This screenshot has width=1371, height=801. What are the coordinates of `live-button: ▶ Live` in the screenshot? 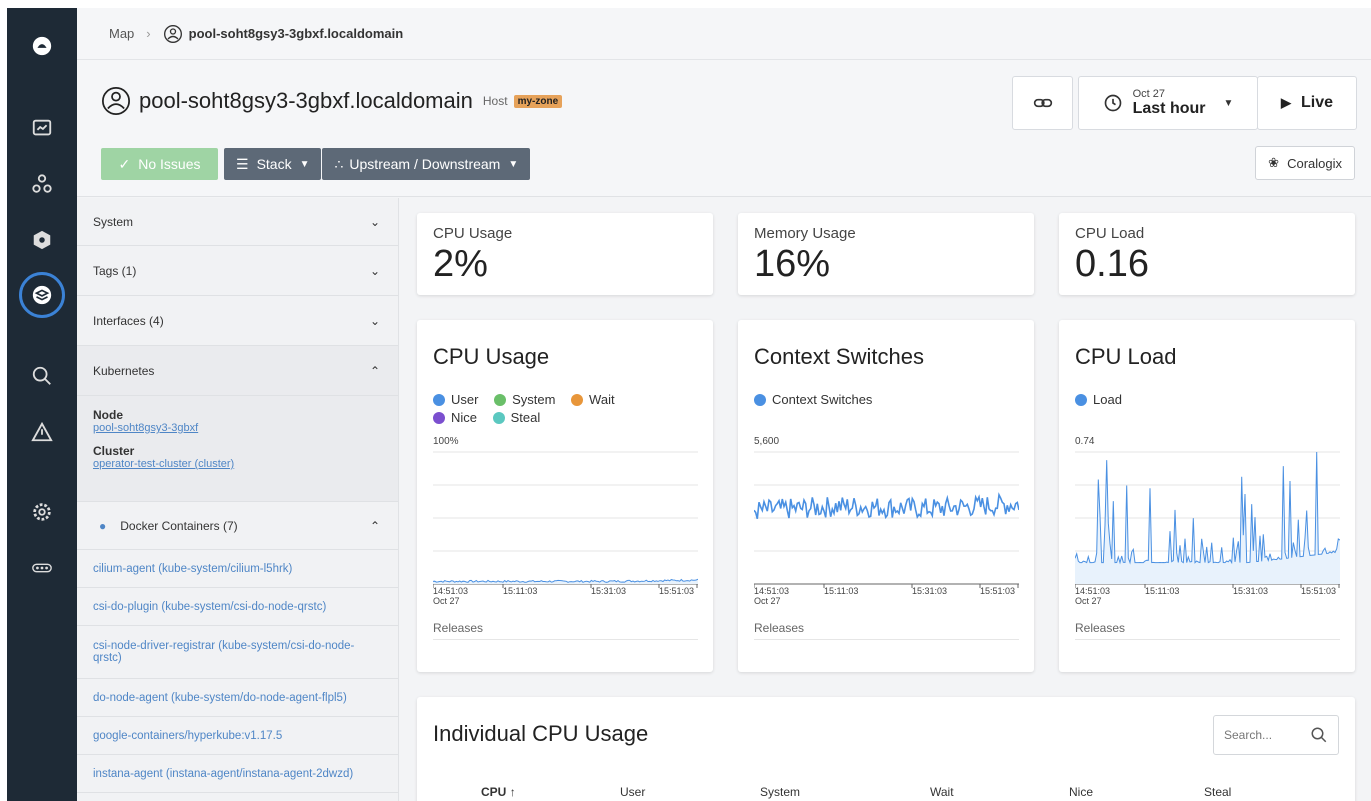 It's located at (1307, 103).